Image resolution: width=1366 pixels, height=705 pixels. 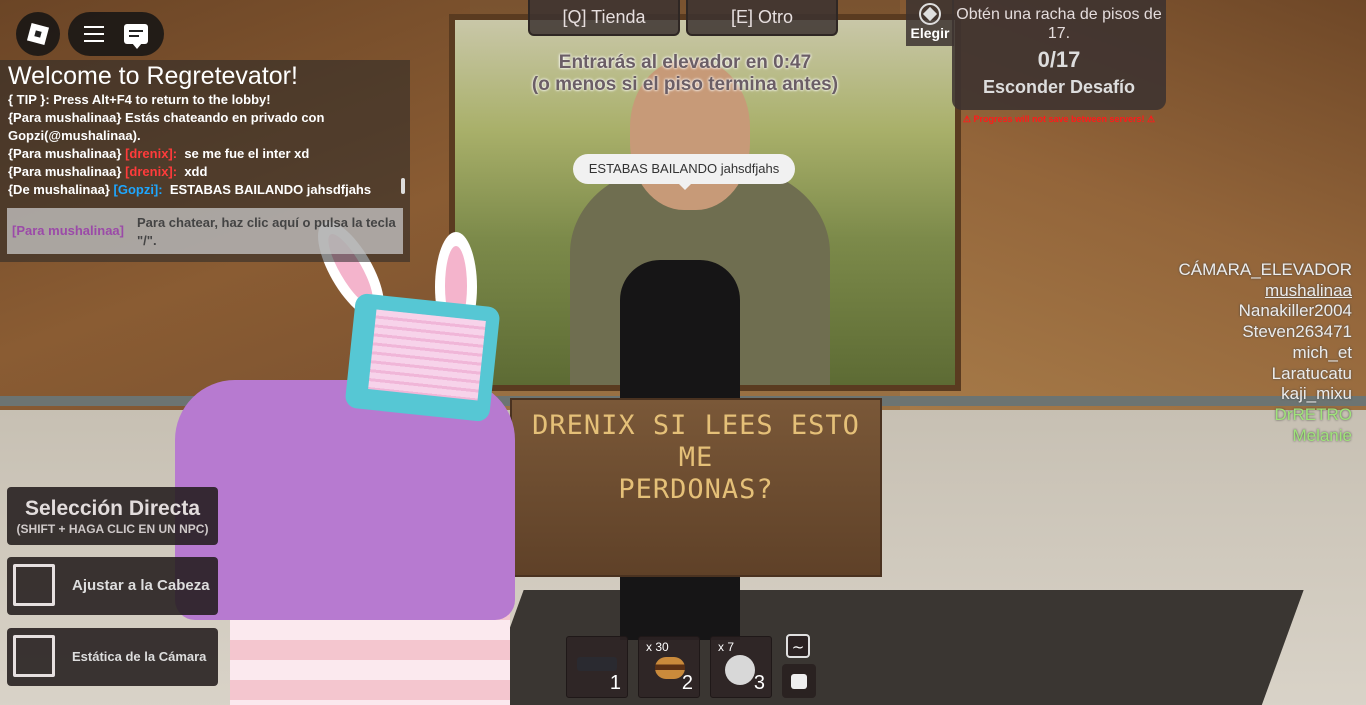 I want to click on burger-icon, so click(x=670, y=668).